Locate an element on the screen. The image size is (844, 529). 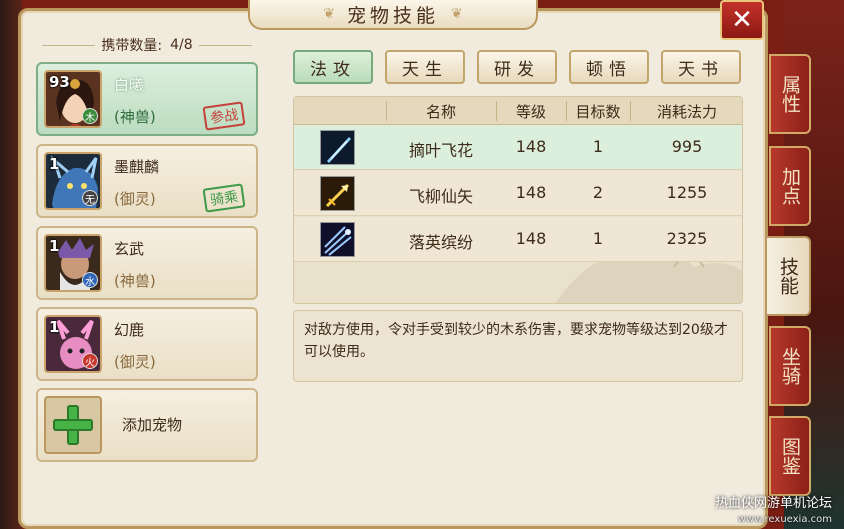
skill-mana: 1255 is located at coordinates (687, 192).